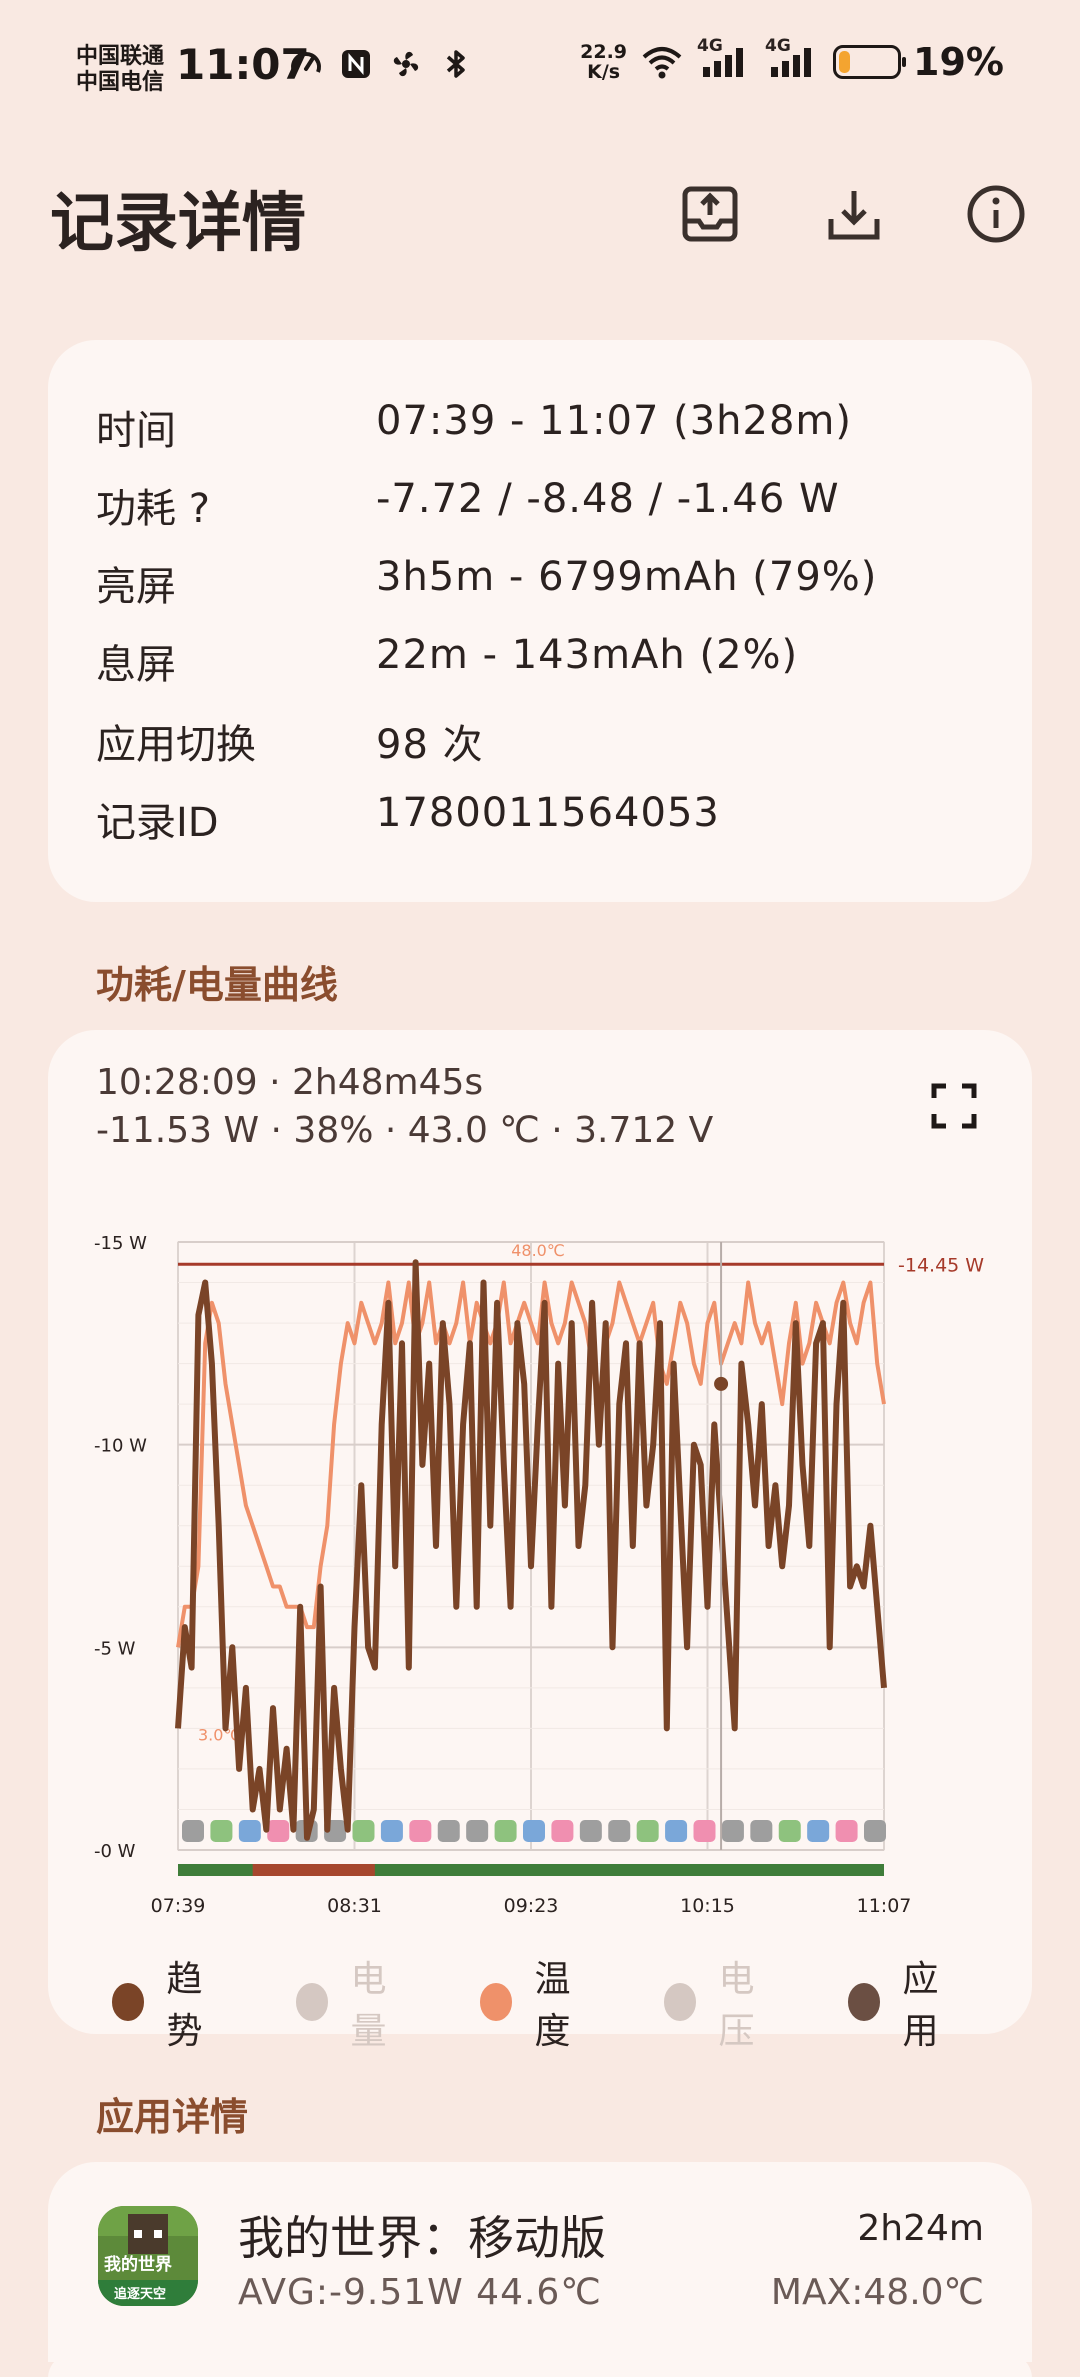 This screenshot has width=1080, height=2377. I want to click on status-bar: 中国联通 中国电信 11:07 22.9 K/s 4G 4G 19%, so click(540, 70).